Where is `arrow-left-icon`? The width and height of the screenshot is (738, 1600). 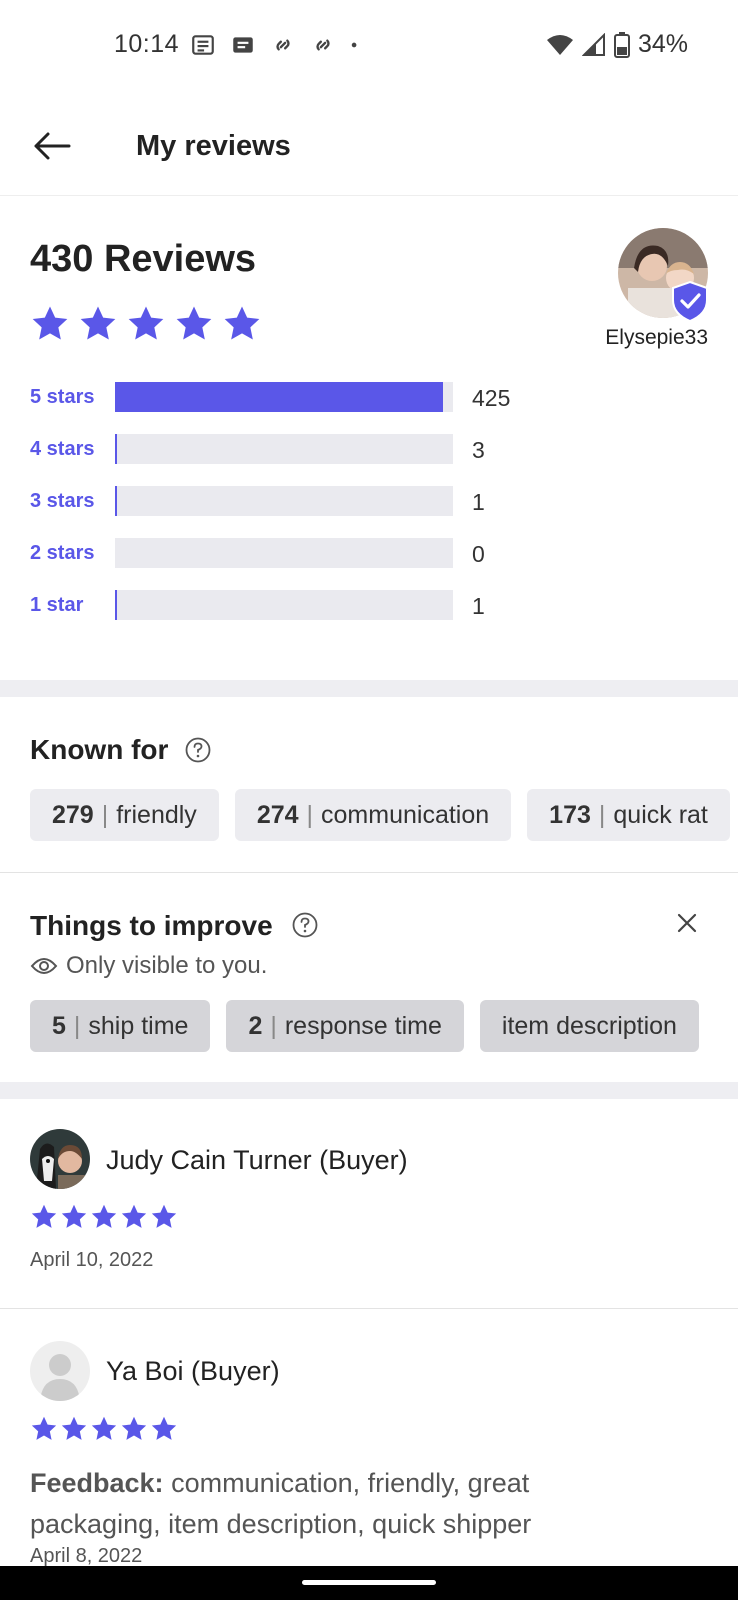
arrow-left-icon is located at coordinates (52, 146).